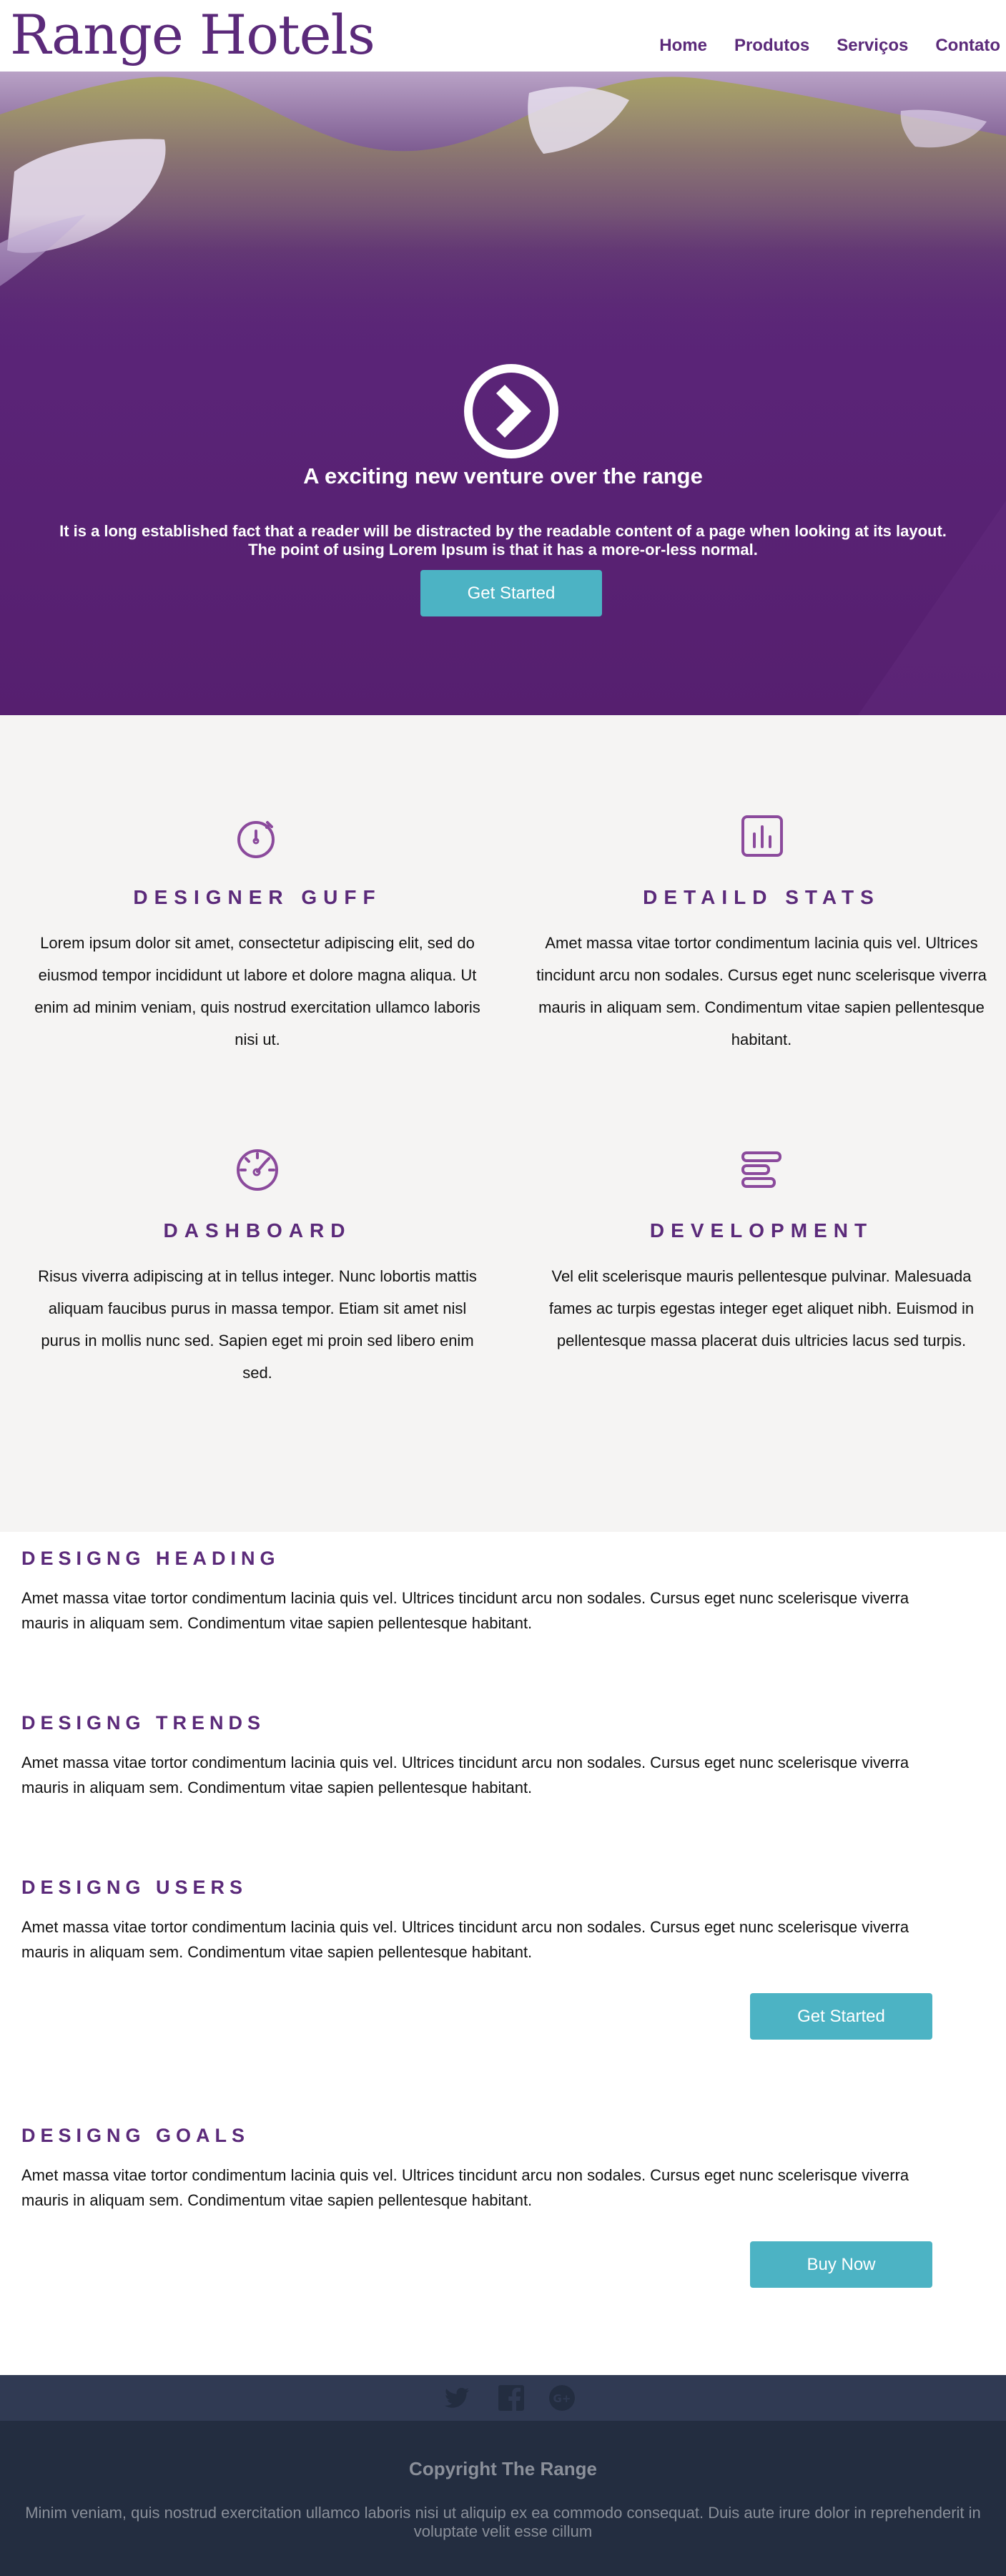 Image resolution: width=1006 pixels, height=2576 pixels. What do you see at coordinates (511, 411) in the screenshot?
I see `chevron-right-circle-icon` at bounding box center [511, 411].